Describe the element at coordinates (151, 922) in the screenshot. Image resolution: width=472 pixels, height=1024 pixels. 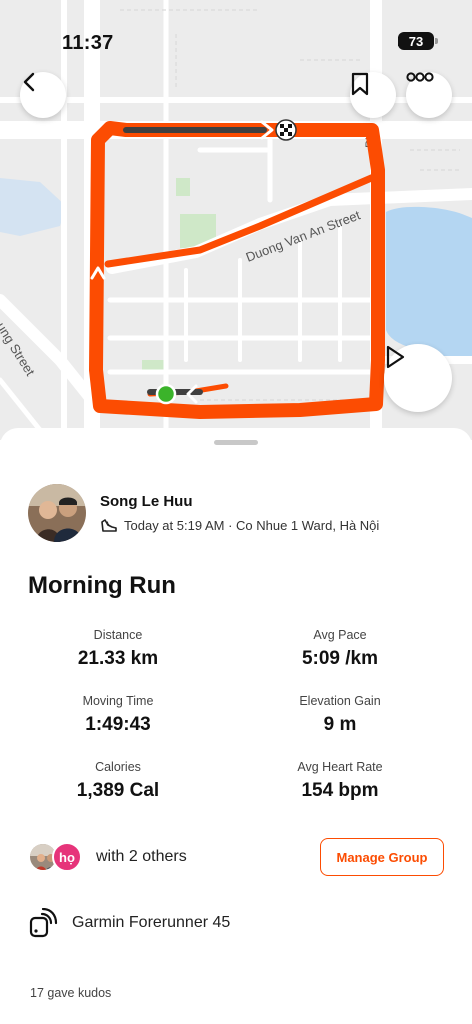
I see `device-name: Garmin Forerunner 45` at that location.